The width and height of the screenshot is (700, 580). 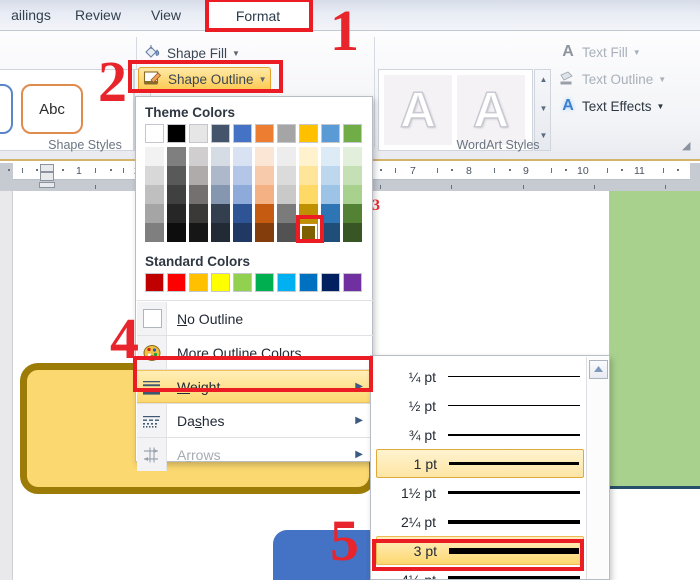 What do you see at coordinates (47, 185) in the screenshot?
I see `left-indent-marker` at bounding box center [47, 185].